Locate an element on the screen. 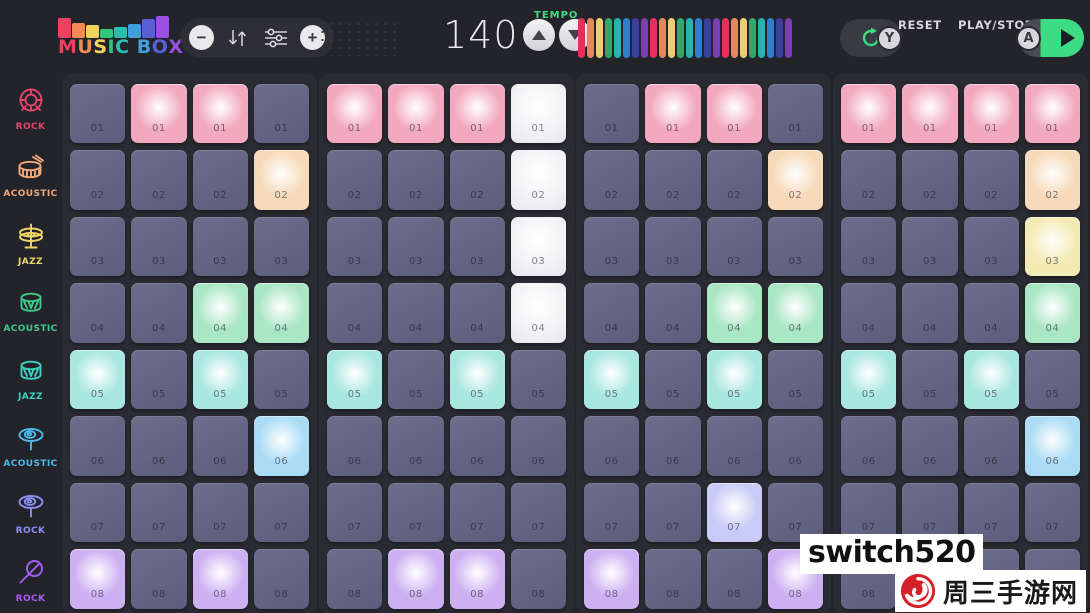 The height and width of the screenshot is (613, 1090). step-pad-r3-c13: 04 is located at coordinates (930, 313).